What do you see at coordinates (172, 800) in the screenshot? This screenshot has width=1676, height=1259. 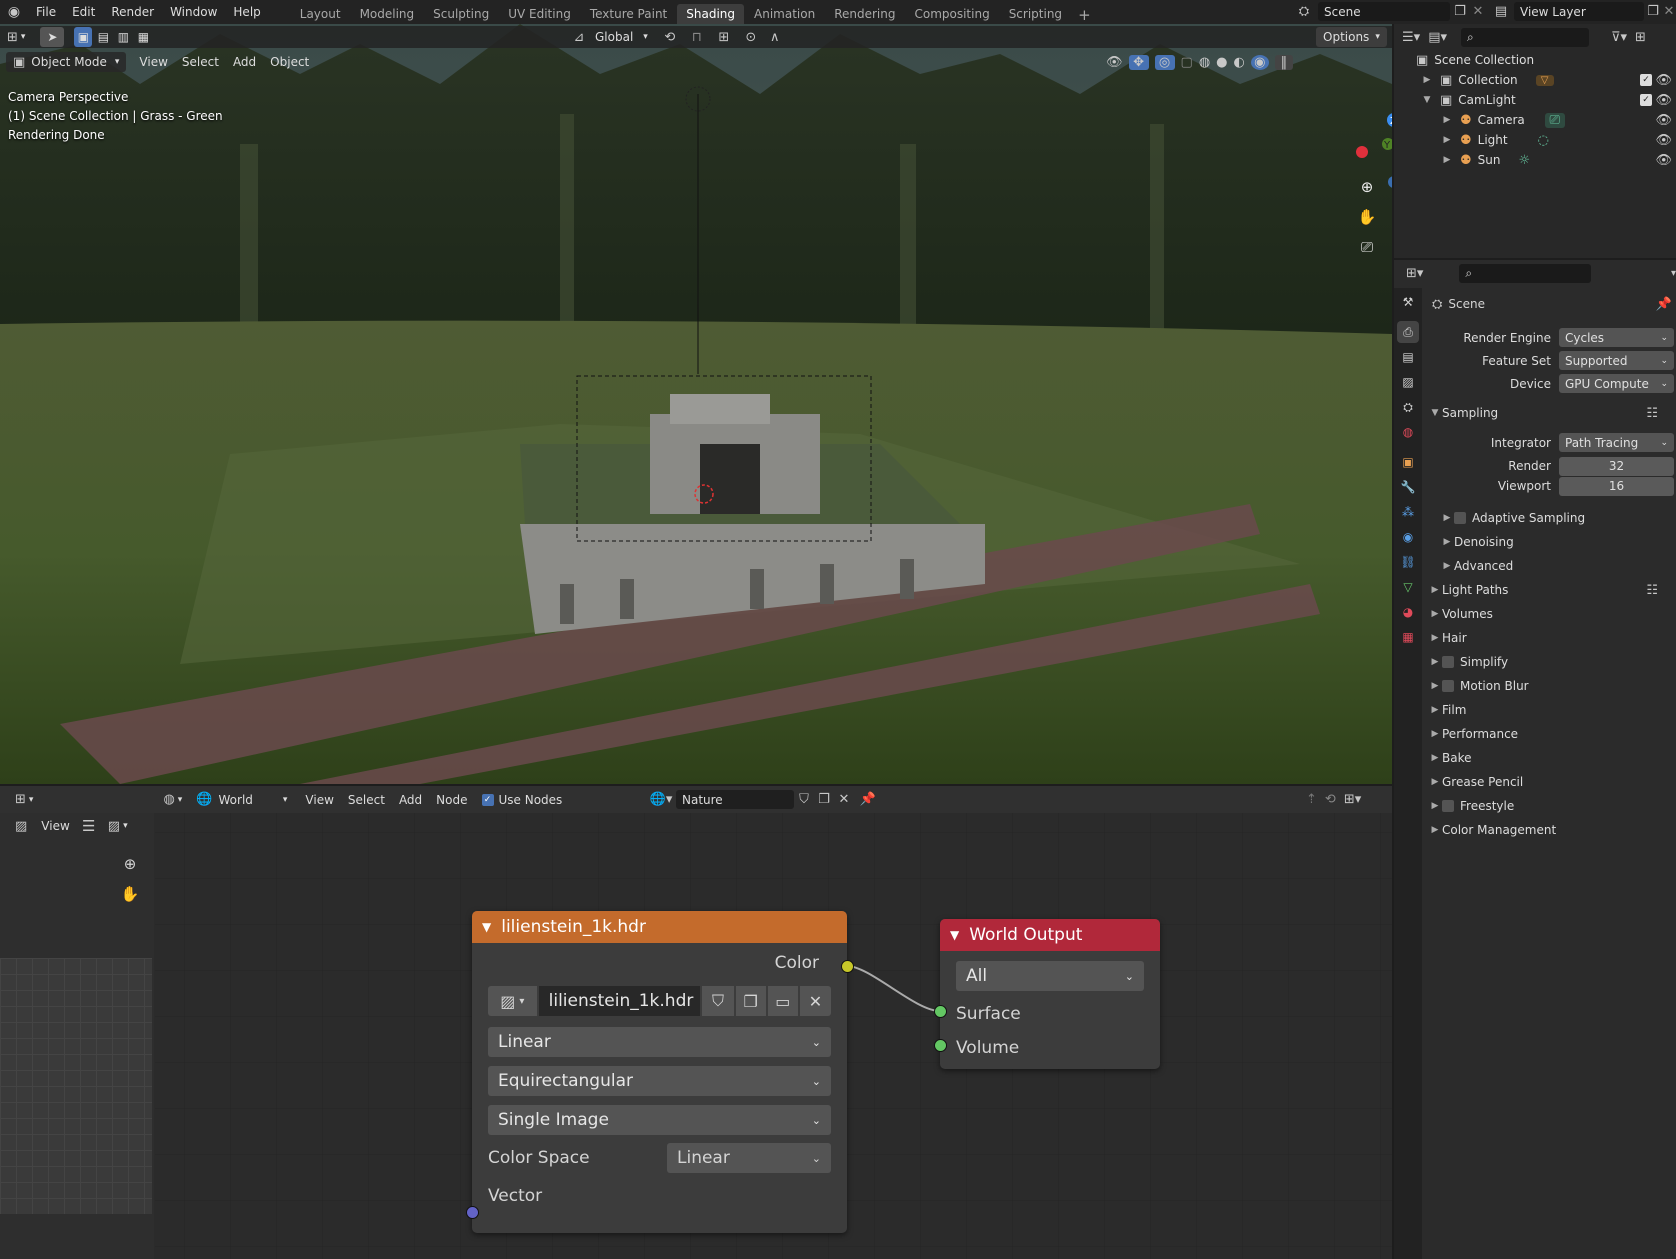 I see `shader-type-button: ◍ ▾` at bounding box center [172, 800].